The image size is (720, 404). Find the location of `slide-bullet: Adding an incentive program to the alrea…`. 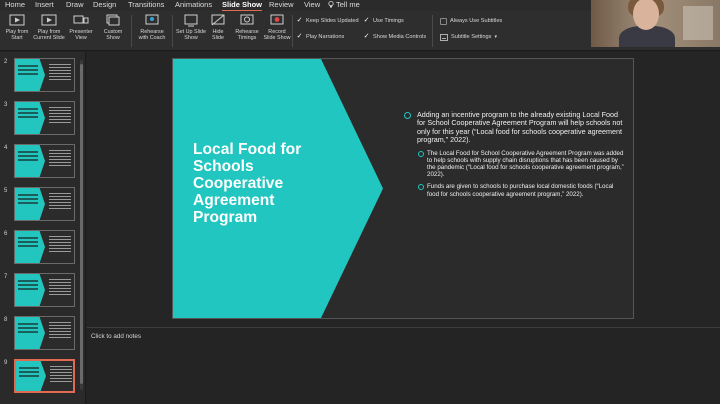

slide-bullet: Adding an incentive program to the alrea… is located at coordinates (514, 127).